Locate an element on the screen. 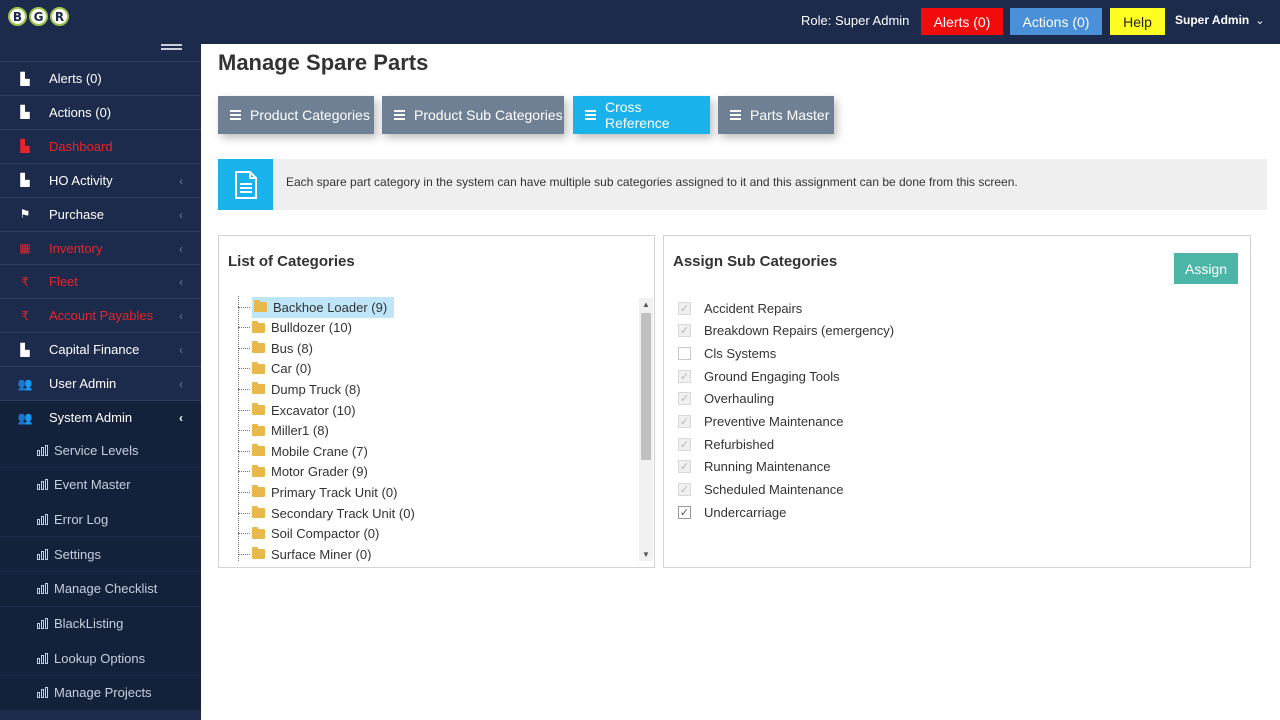 This screenshot has height=720, width=1280. tree-item: Mobile Crane (7) is located at coordinates (304, 451).